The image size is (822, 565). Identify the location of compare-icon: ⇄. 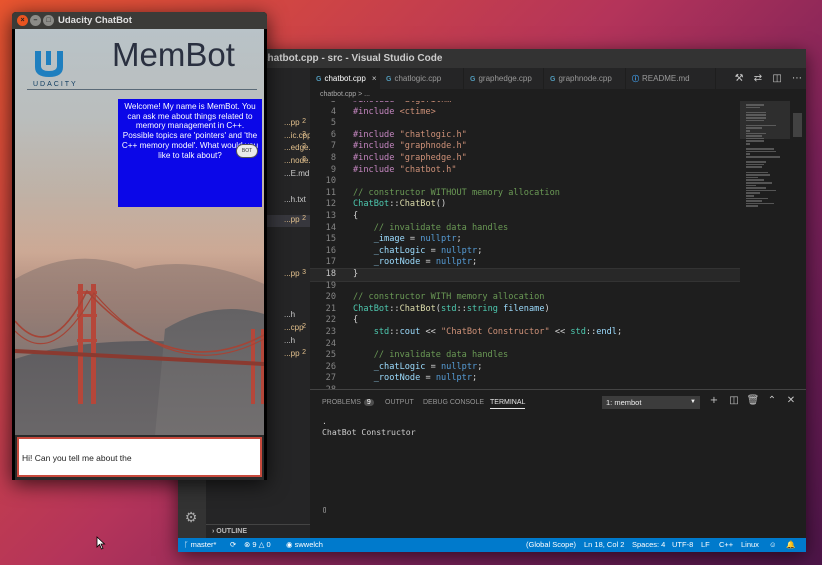
(758, 78).